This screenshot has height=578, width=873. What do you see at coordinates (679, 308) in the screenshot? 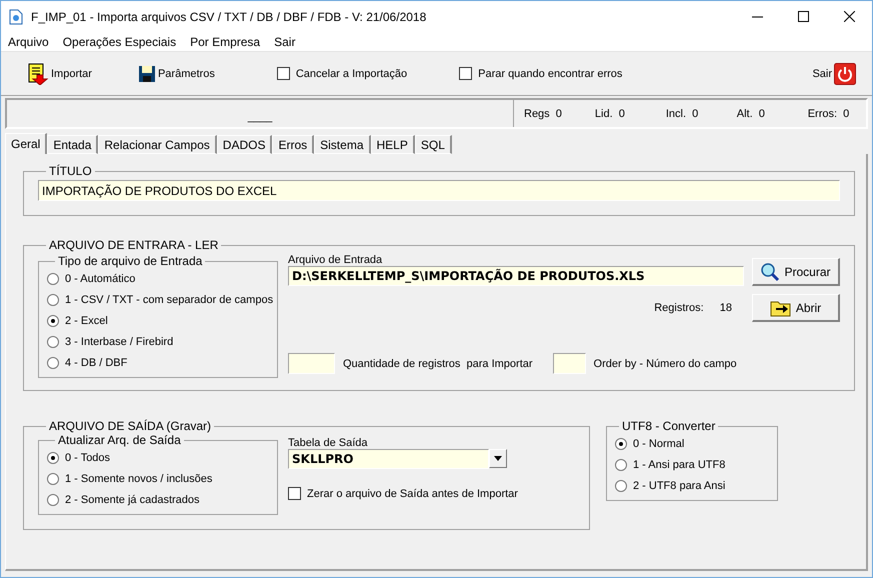
I see `records-label: Registros:` at bounding box center [679, 308].